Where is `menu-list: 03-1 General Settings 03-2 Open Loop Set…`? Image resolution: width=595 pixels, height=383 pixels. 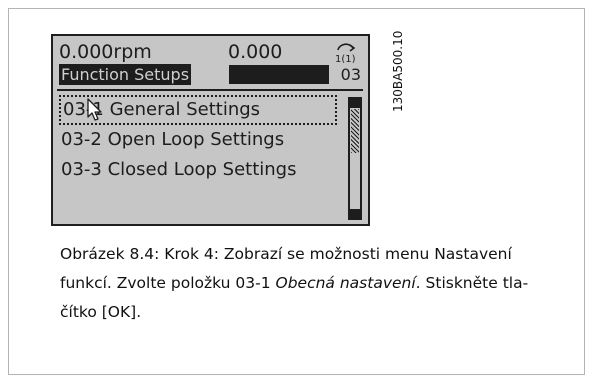 menu-list: 03-1 General Settings 03-2 Open Loop Set… is located at coordinates (198, 140).